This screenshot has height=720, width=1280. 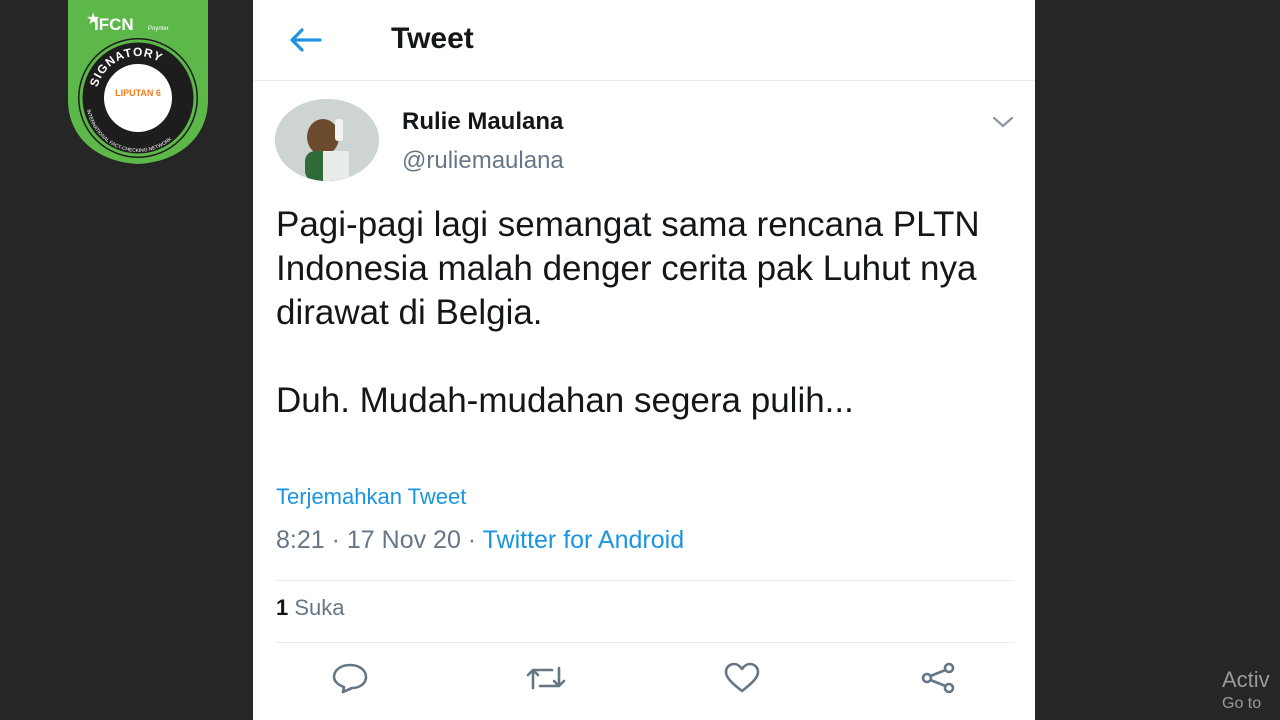 I want to click on share-button, so click(x=938, y=678).